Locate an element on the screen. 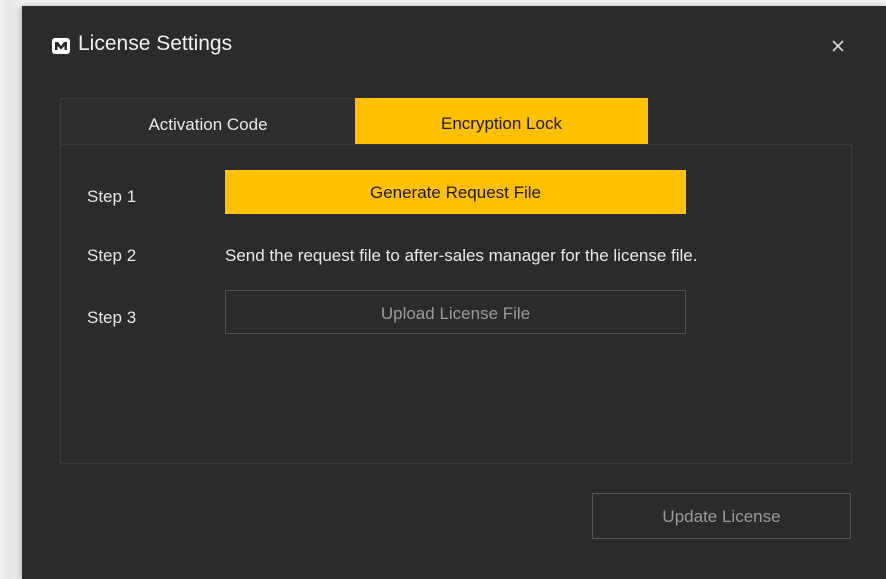  close-button is located at coordinates (838, 46).